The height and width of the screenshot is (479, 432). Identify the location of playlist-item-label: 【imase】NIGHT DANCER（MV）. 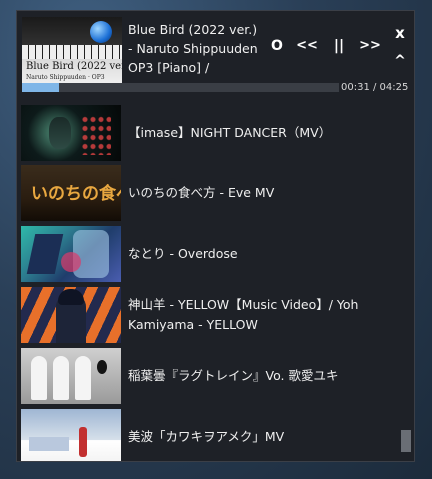
(262, 133).